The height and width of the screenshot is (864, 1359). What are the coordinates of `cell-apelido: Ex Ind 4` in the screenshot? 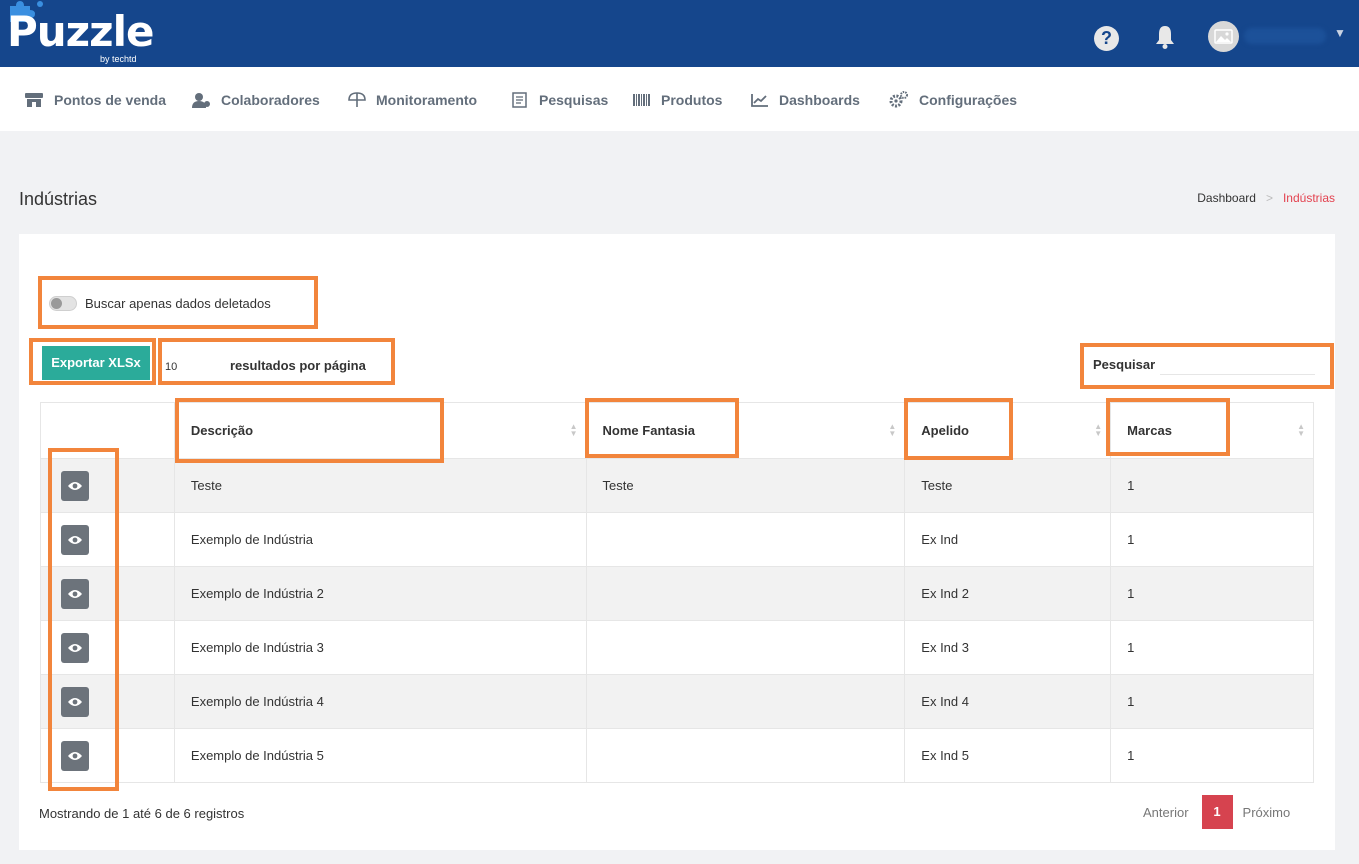 It's located at (1008, 701).